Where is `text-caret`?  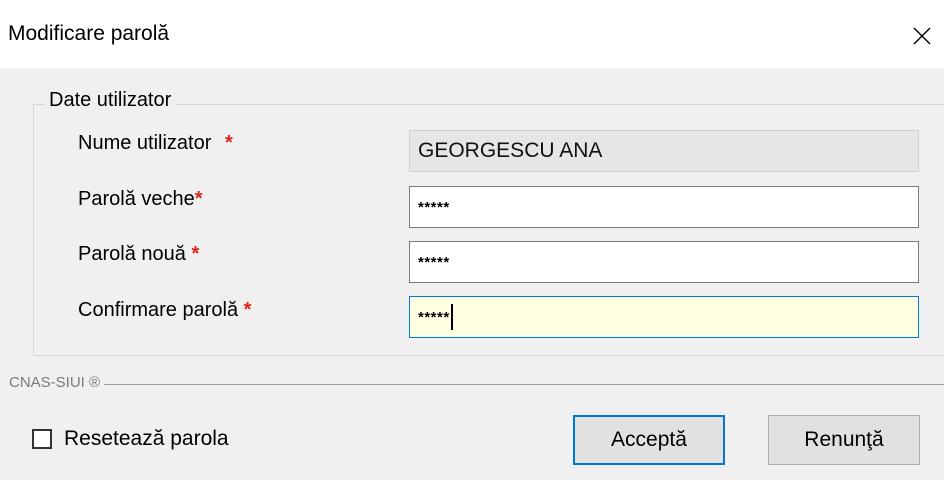
text-caret is located at coordinates (451, 317).